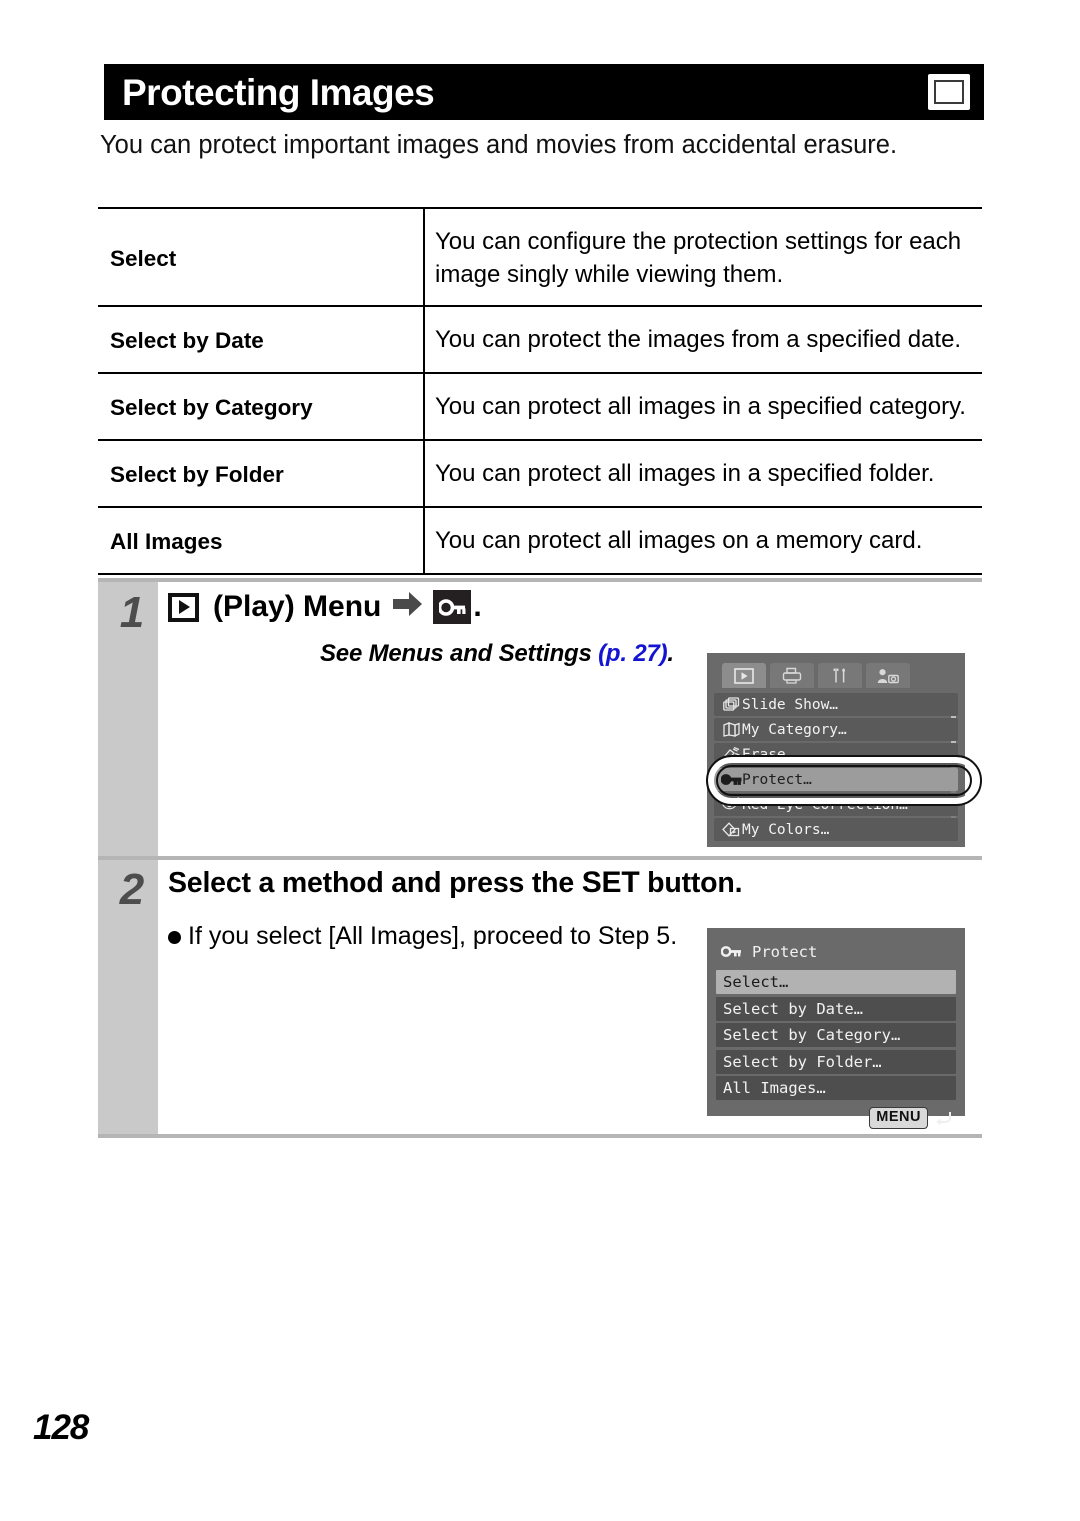 The image size is (1080, 1521). What do you see at coordinates (731, 729) in the screenshot?
I see `category-icon` at bounding box center [731, 729].